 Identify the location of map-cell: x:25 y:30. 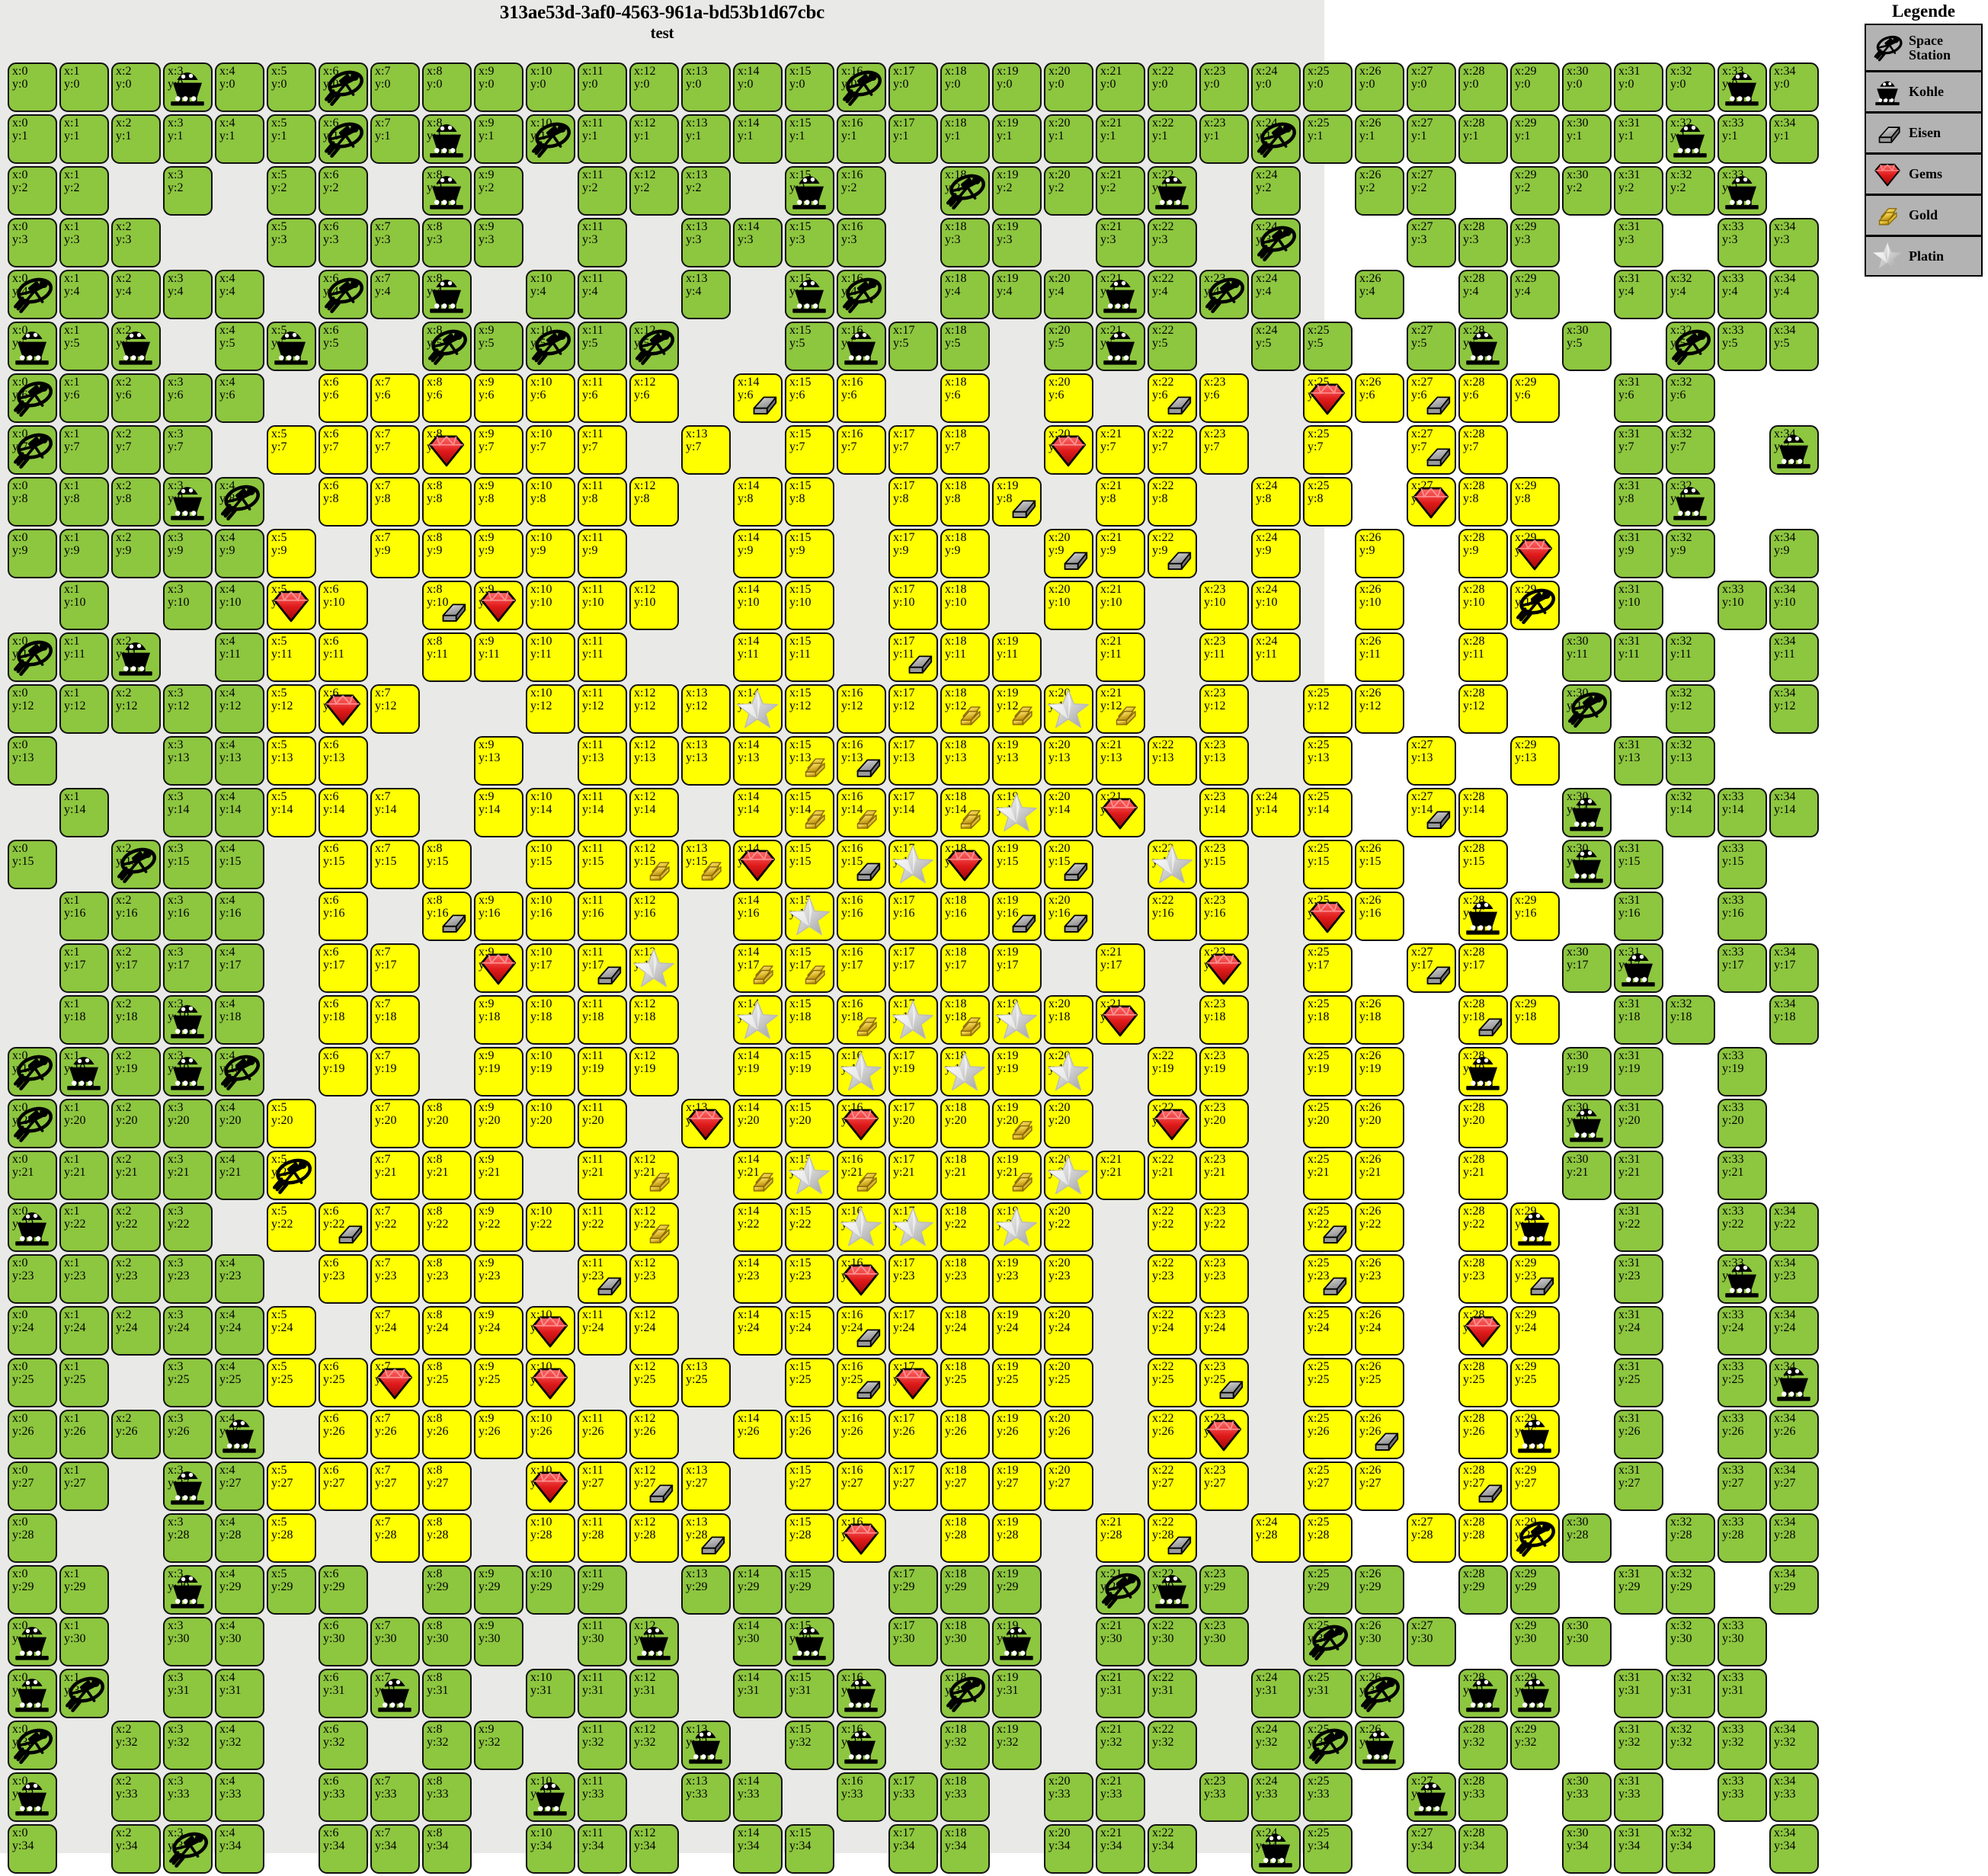
(1328, 1641).